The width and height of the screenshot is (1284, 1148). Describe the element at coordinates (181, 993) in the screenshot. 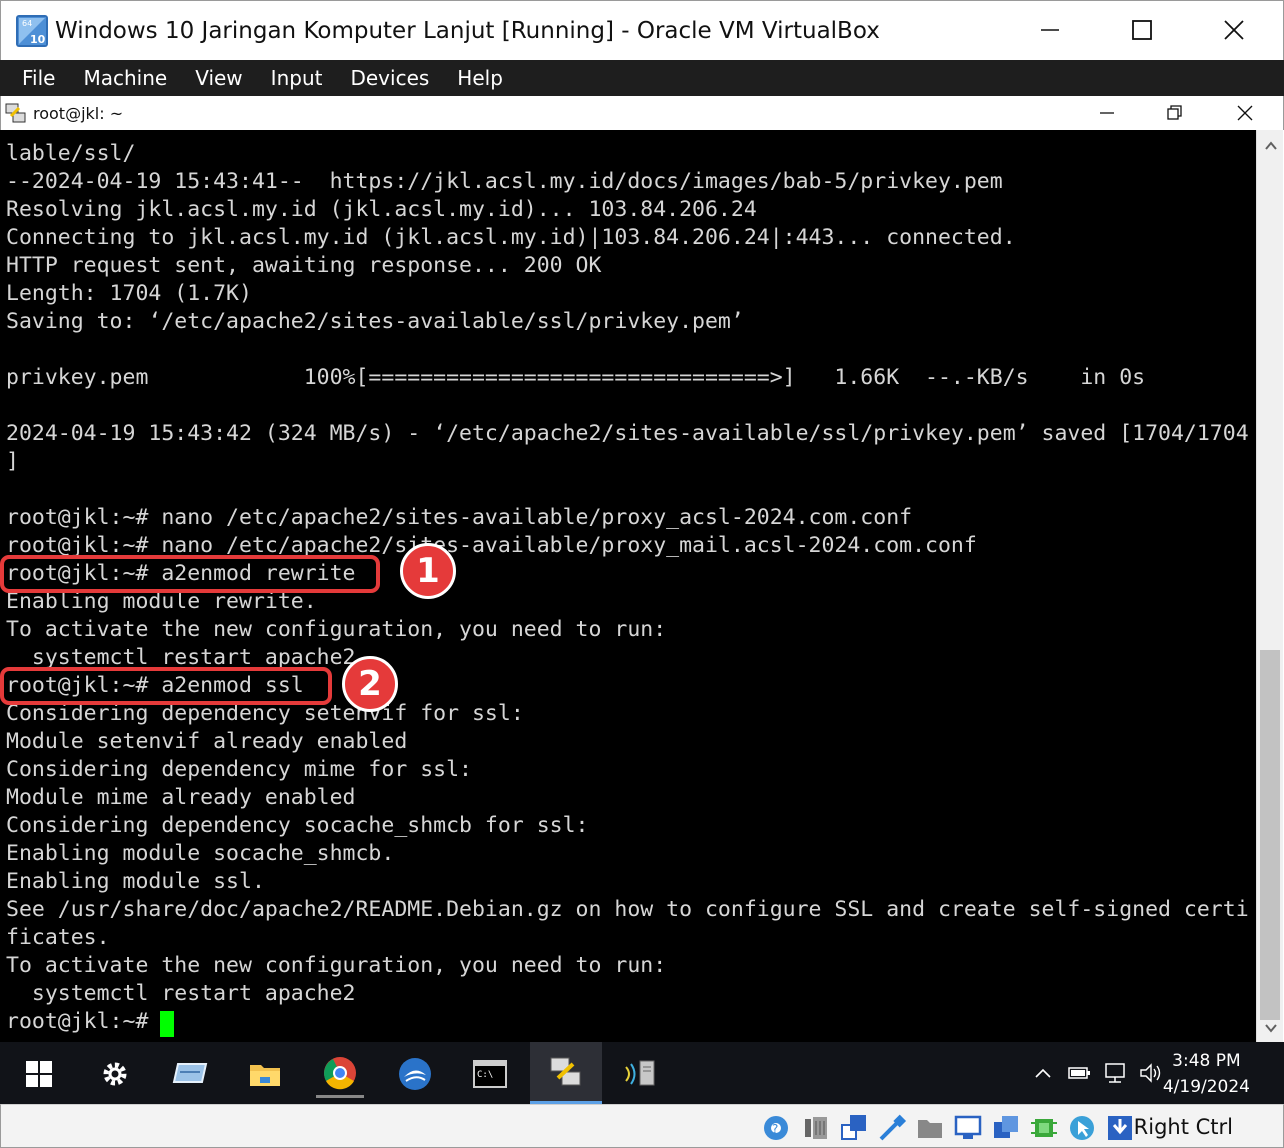

I see `terminal-line: systemctl restart apache2` at that location.